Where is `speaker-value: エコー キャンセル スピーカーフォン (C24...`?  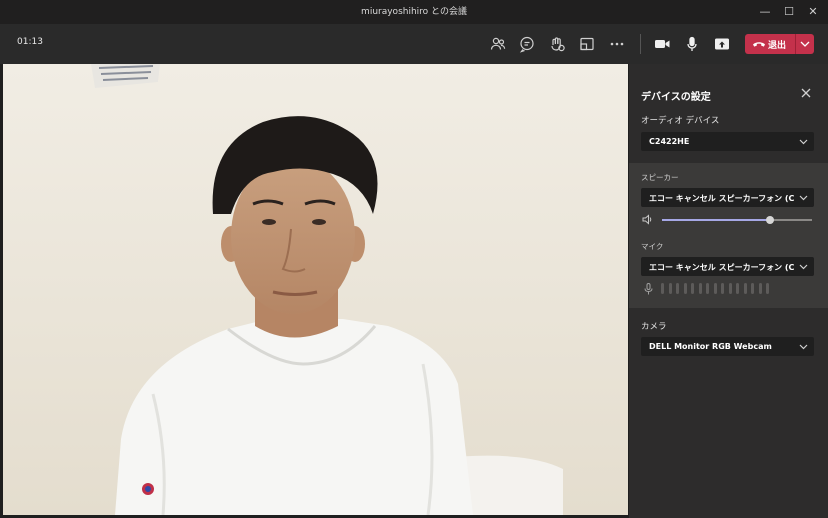
speaker-value: エコー キャンセル スピーカーフォン (C24... is located at coordinates (721, 198).